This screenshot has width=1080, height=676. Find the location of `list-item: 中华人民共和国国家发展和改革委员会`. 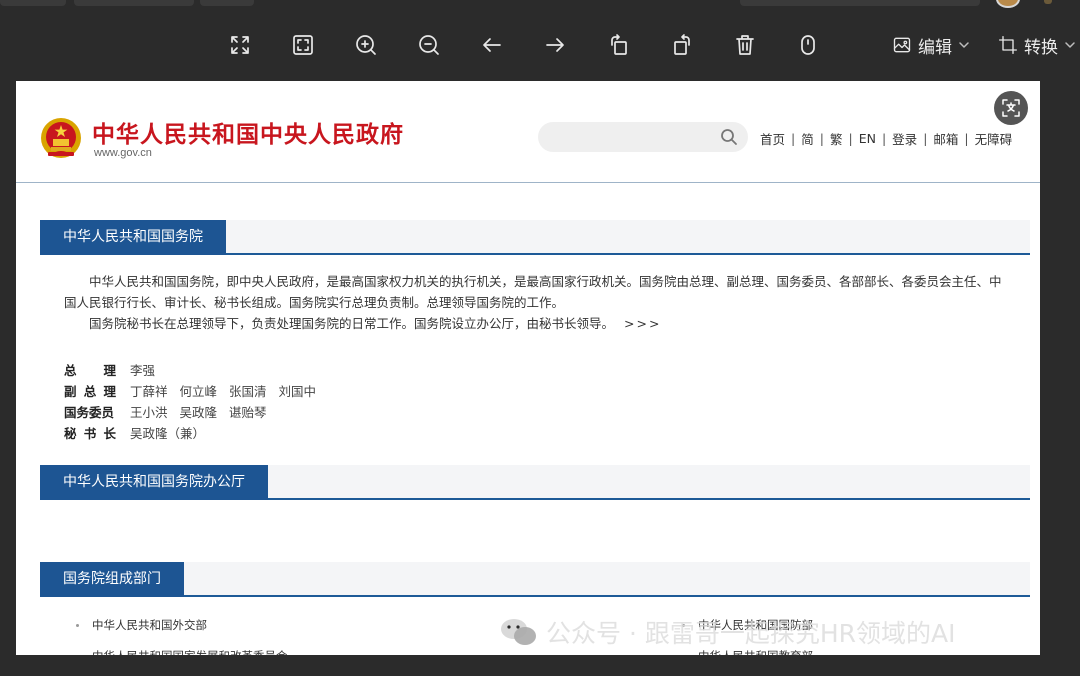

list-item: 中华人民共和国国家发展和改革委员会 is located at coordinates (181, 648).